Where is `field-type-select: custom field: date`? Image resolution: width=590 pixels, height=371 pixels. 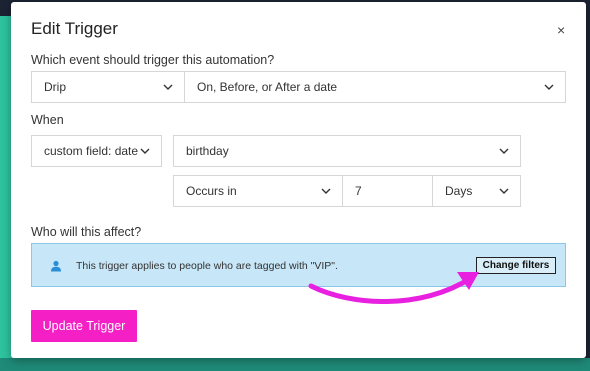 field-type-select: custom field: date is located at coordinates (96, 151).